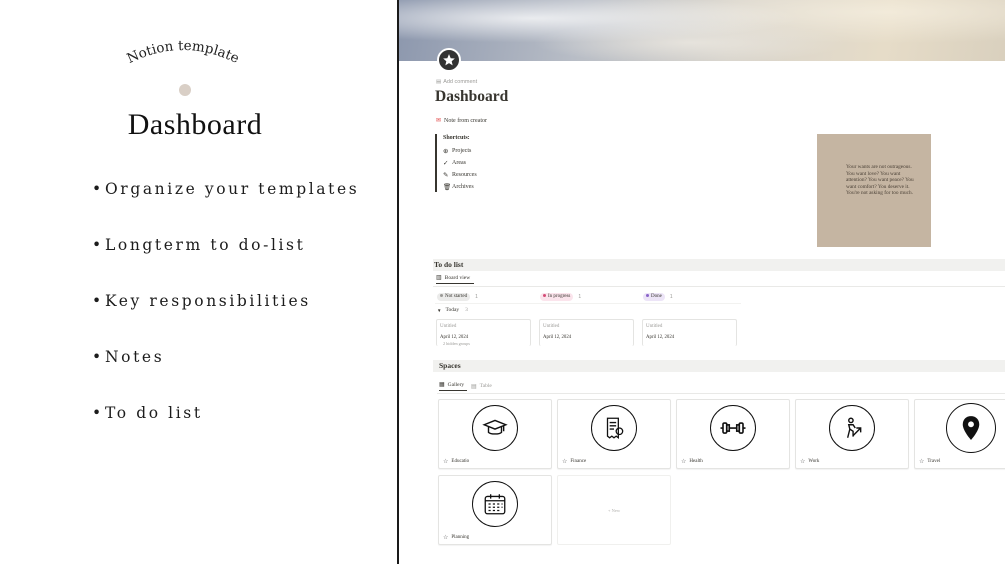  I want to click on space-card-label: Travel, so click(934, 461).